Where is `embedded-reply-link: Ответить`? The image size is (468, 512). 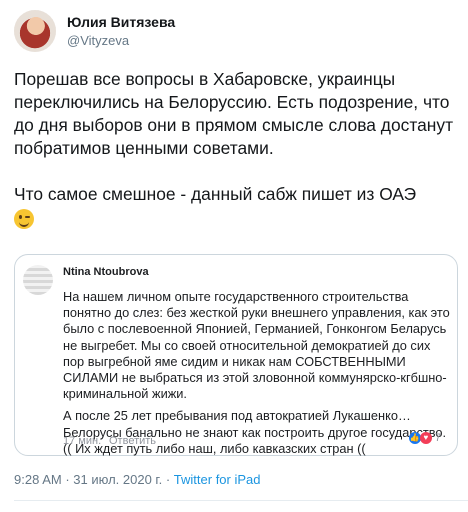
embedded-reply-link: Ответить is located at coordinates (133, 441).